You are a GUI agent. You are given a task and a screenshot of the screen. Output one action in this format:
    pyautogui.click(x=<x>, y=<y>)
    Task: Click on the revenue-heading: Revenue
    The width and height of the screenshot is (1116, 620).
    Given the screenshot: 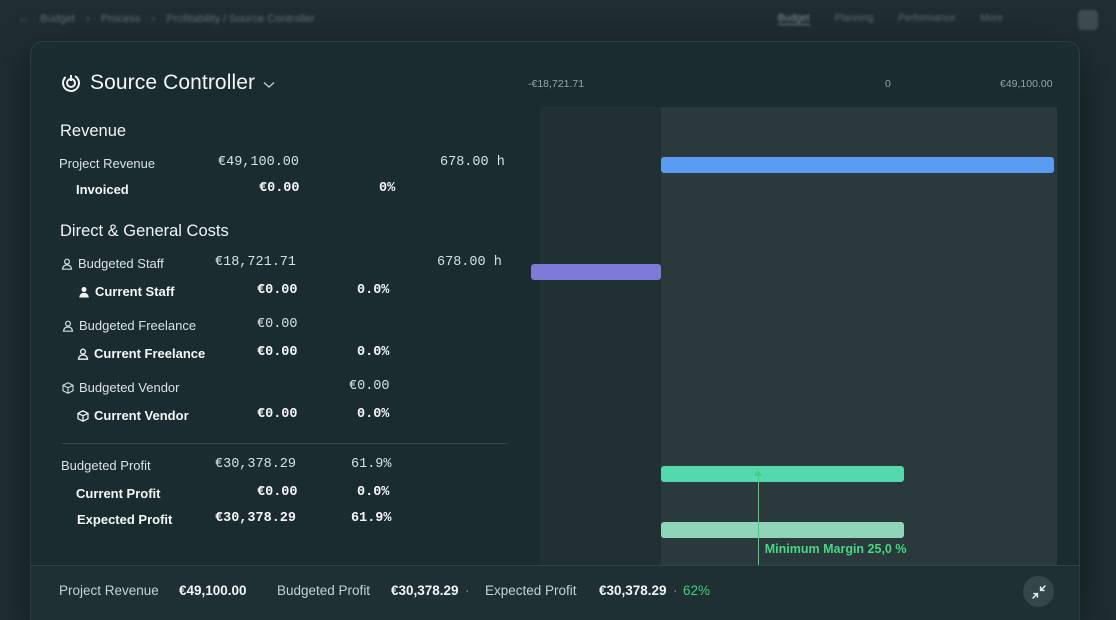 What is the action you would take?
    pyautogui.click(x=93, y=131)
    